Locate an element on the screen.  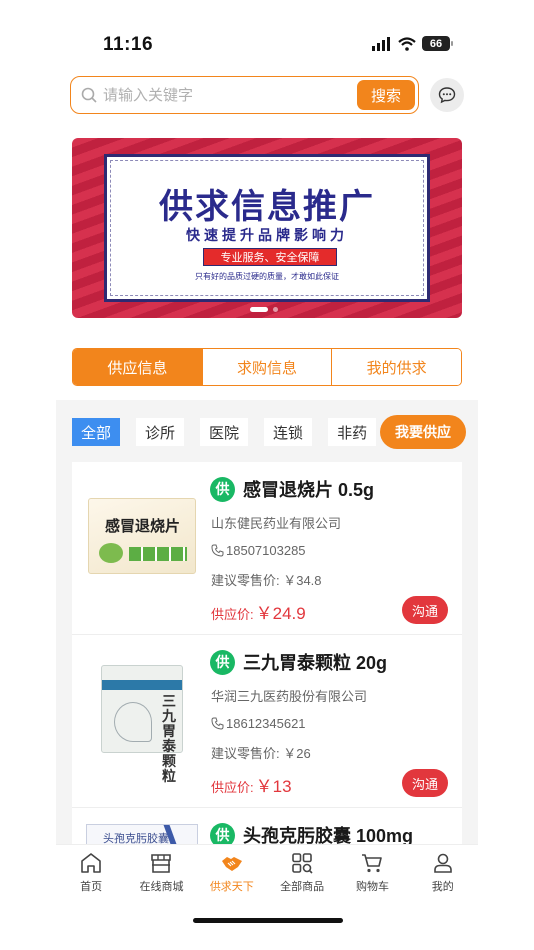
filter-chip-non-drug: 非药 is located at coordinates (352, 432).